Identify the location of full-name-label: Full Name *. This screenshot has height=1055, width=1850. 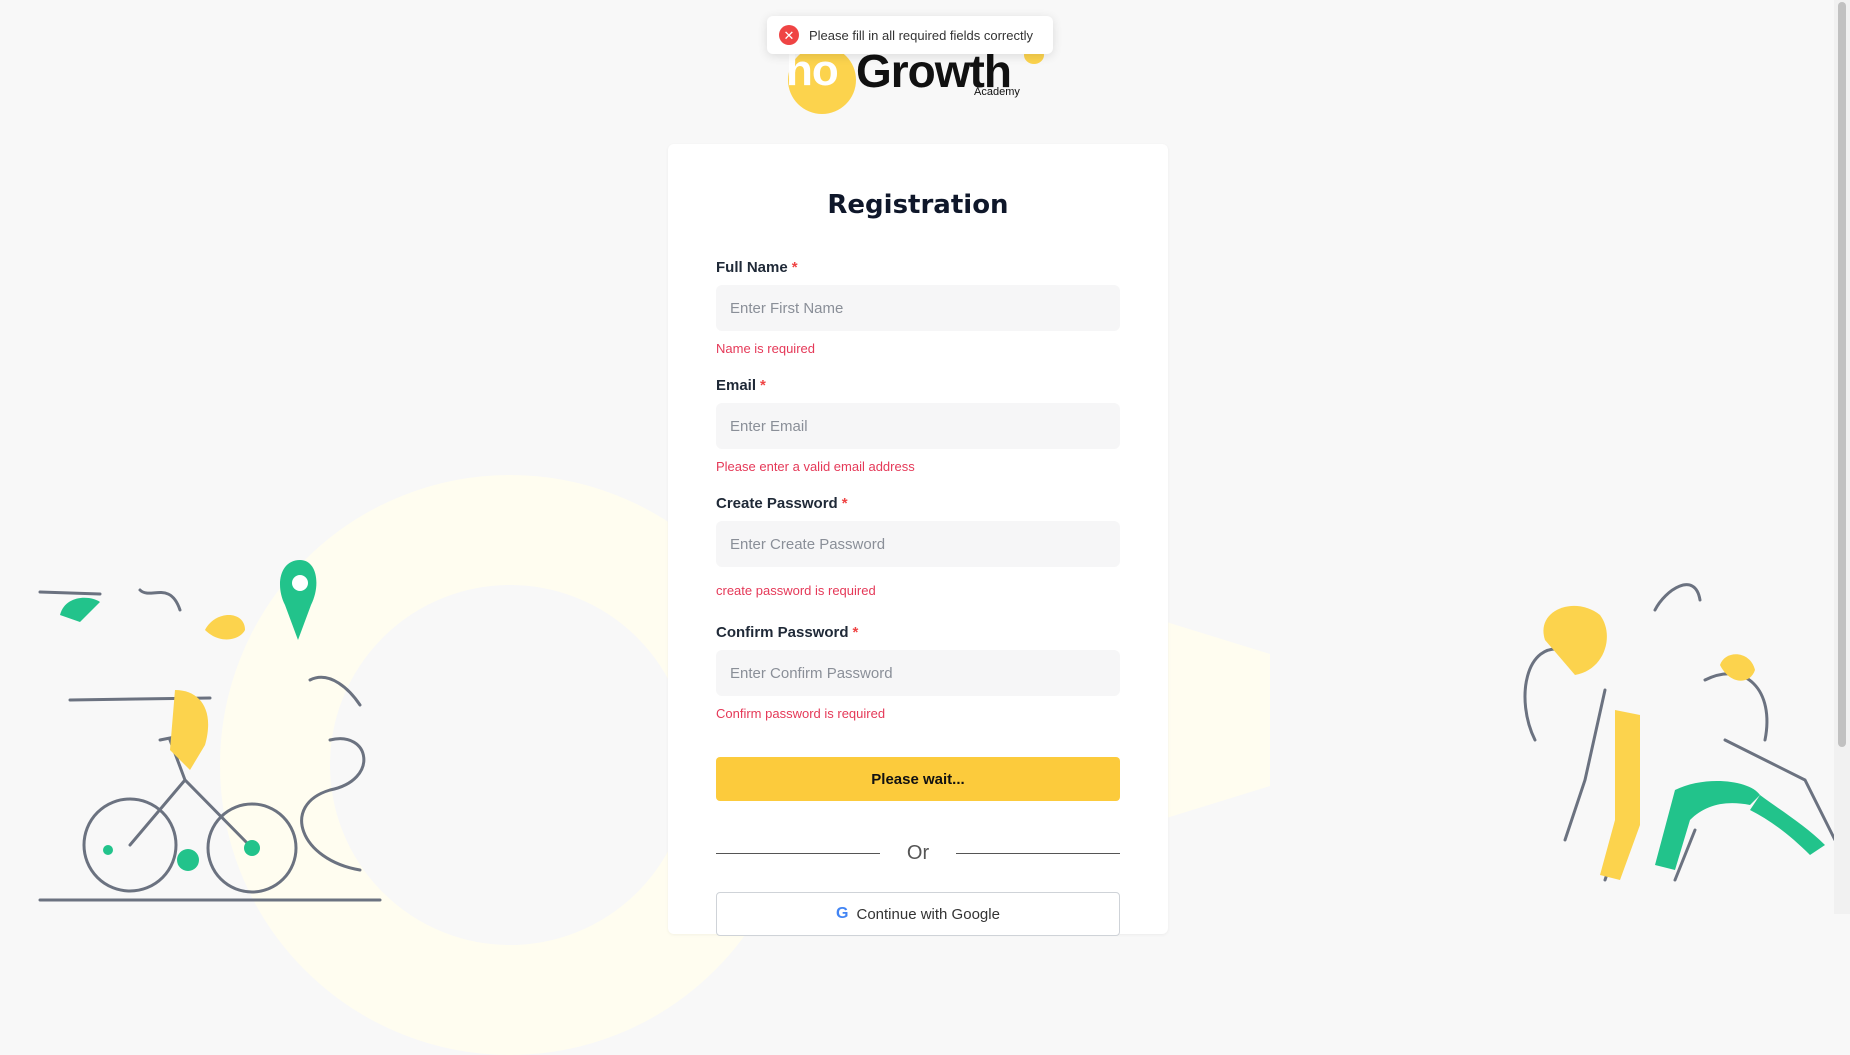
(918, 267).